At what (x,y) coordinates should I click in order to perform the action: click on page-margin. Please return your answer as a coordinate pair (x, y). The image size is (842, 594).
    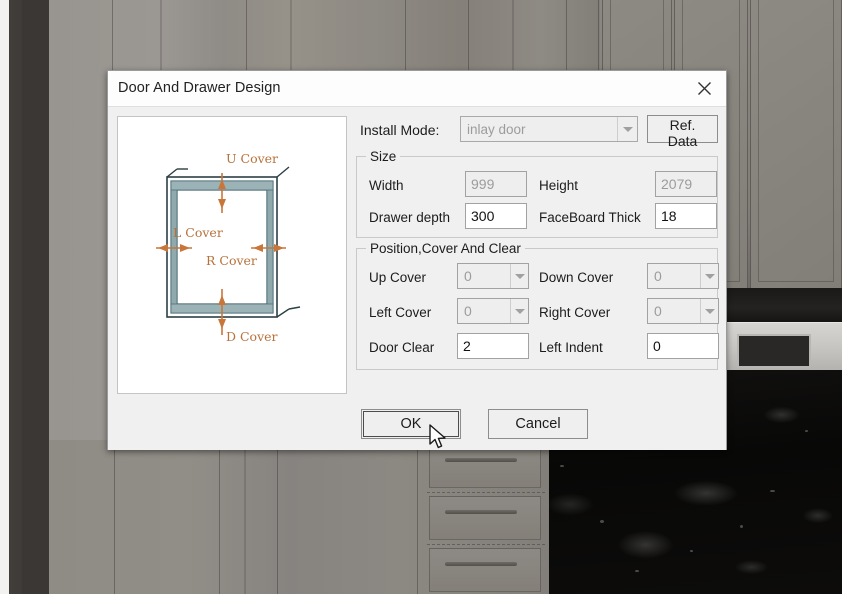
    Looking at the image, I should click on (4, 297).